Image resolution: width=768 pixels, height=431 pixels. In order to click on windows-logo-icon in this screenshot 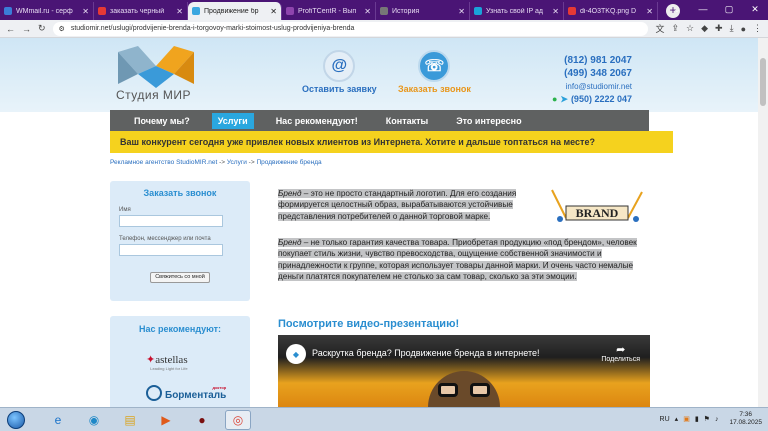, I will do `click(16, 419)`.